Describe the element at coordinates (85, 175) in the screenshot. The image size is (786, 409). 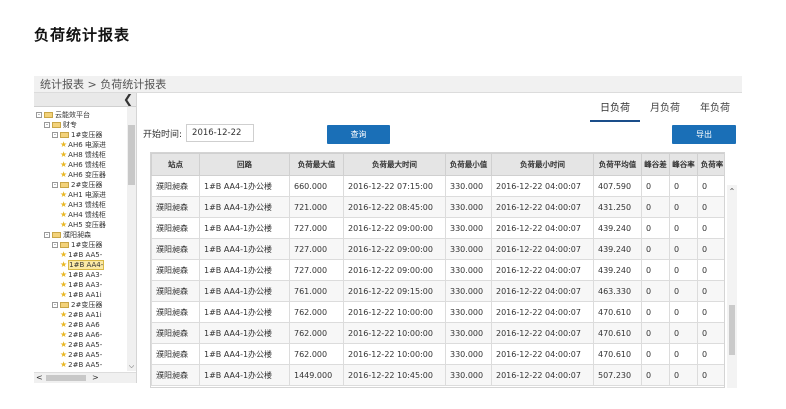
I see `tree-leaf-node: ★ AH6 变压器` at that location.